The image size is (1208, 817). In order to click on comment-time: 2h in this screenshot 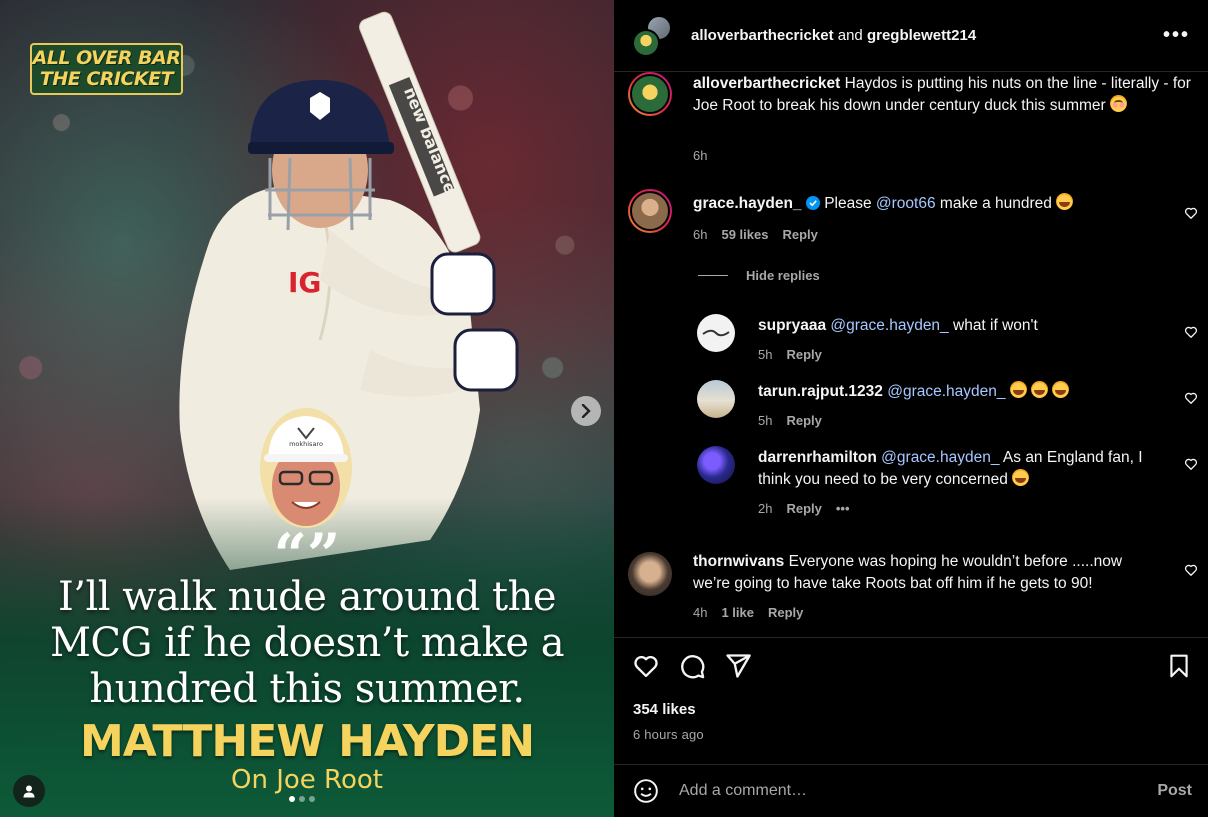, I will do `click(765, 508)`.